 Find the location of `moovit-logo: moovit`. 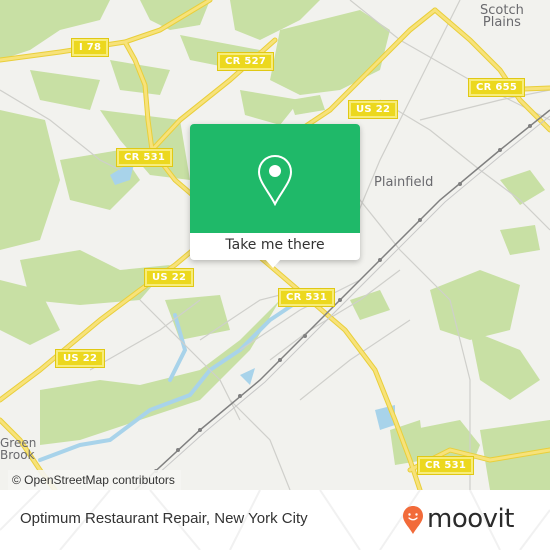

moovit-logo: moovit is located at coordinates (458, 520).